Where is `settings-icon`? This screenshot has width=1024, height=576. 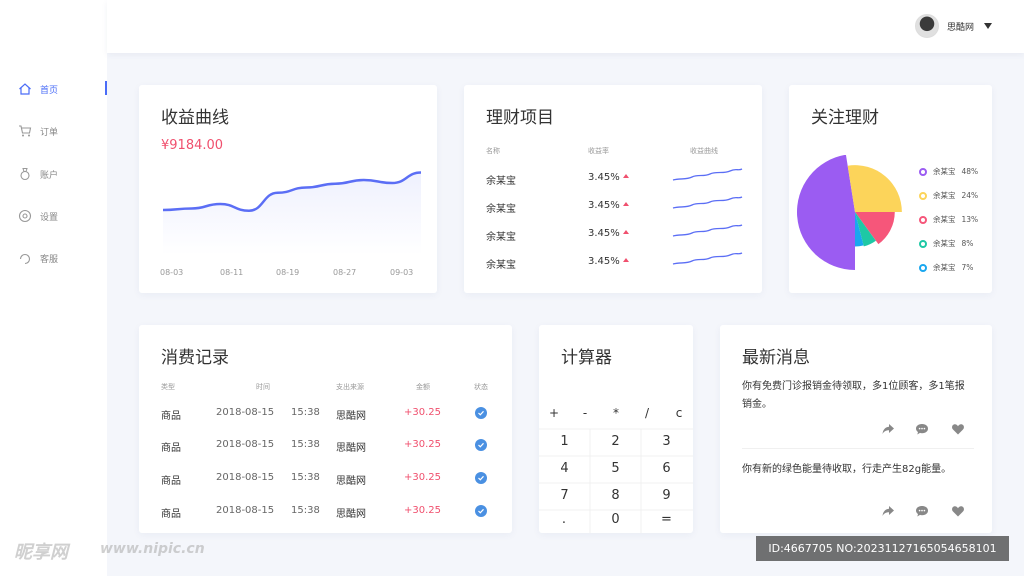
settings-icon is located at coordinates (25, 216).